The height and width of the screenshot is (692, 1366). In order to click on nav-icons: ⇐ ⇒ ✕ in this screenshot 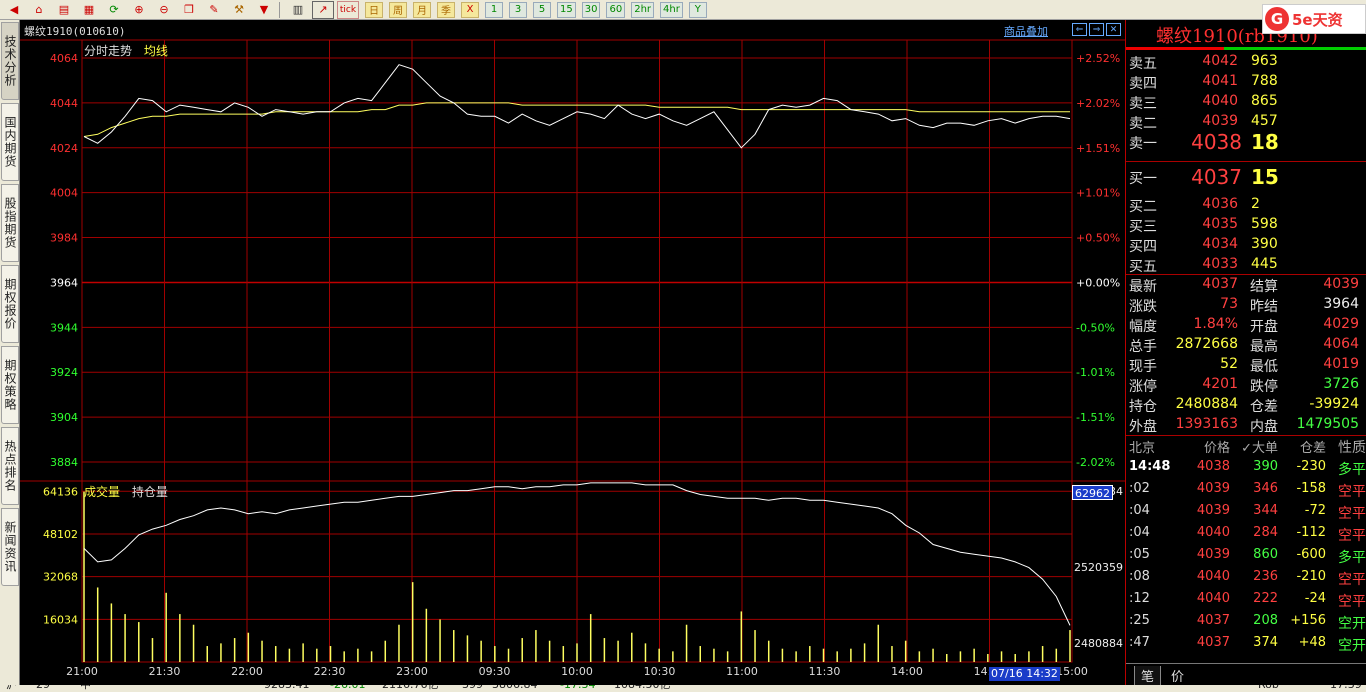, I will do `click(1096, 29)`.